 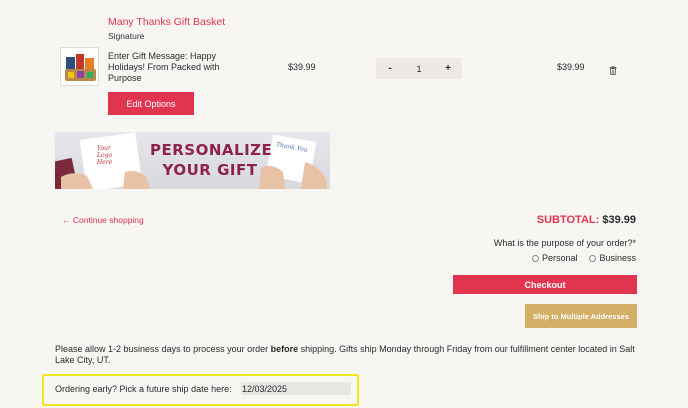 I want to click on subtotal-label: SUBTOTAL:, so click(x=568, y=220).